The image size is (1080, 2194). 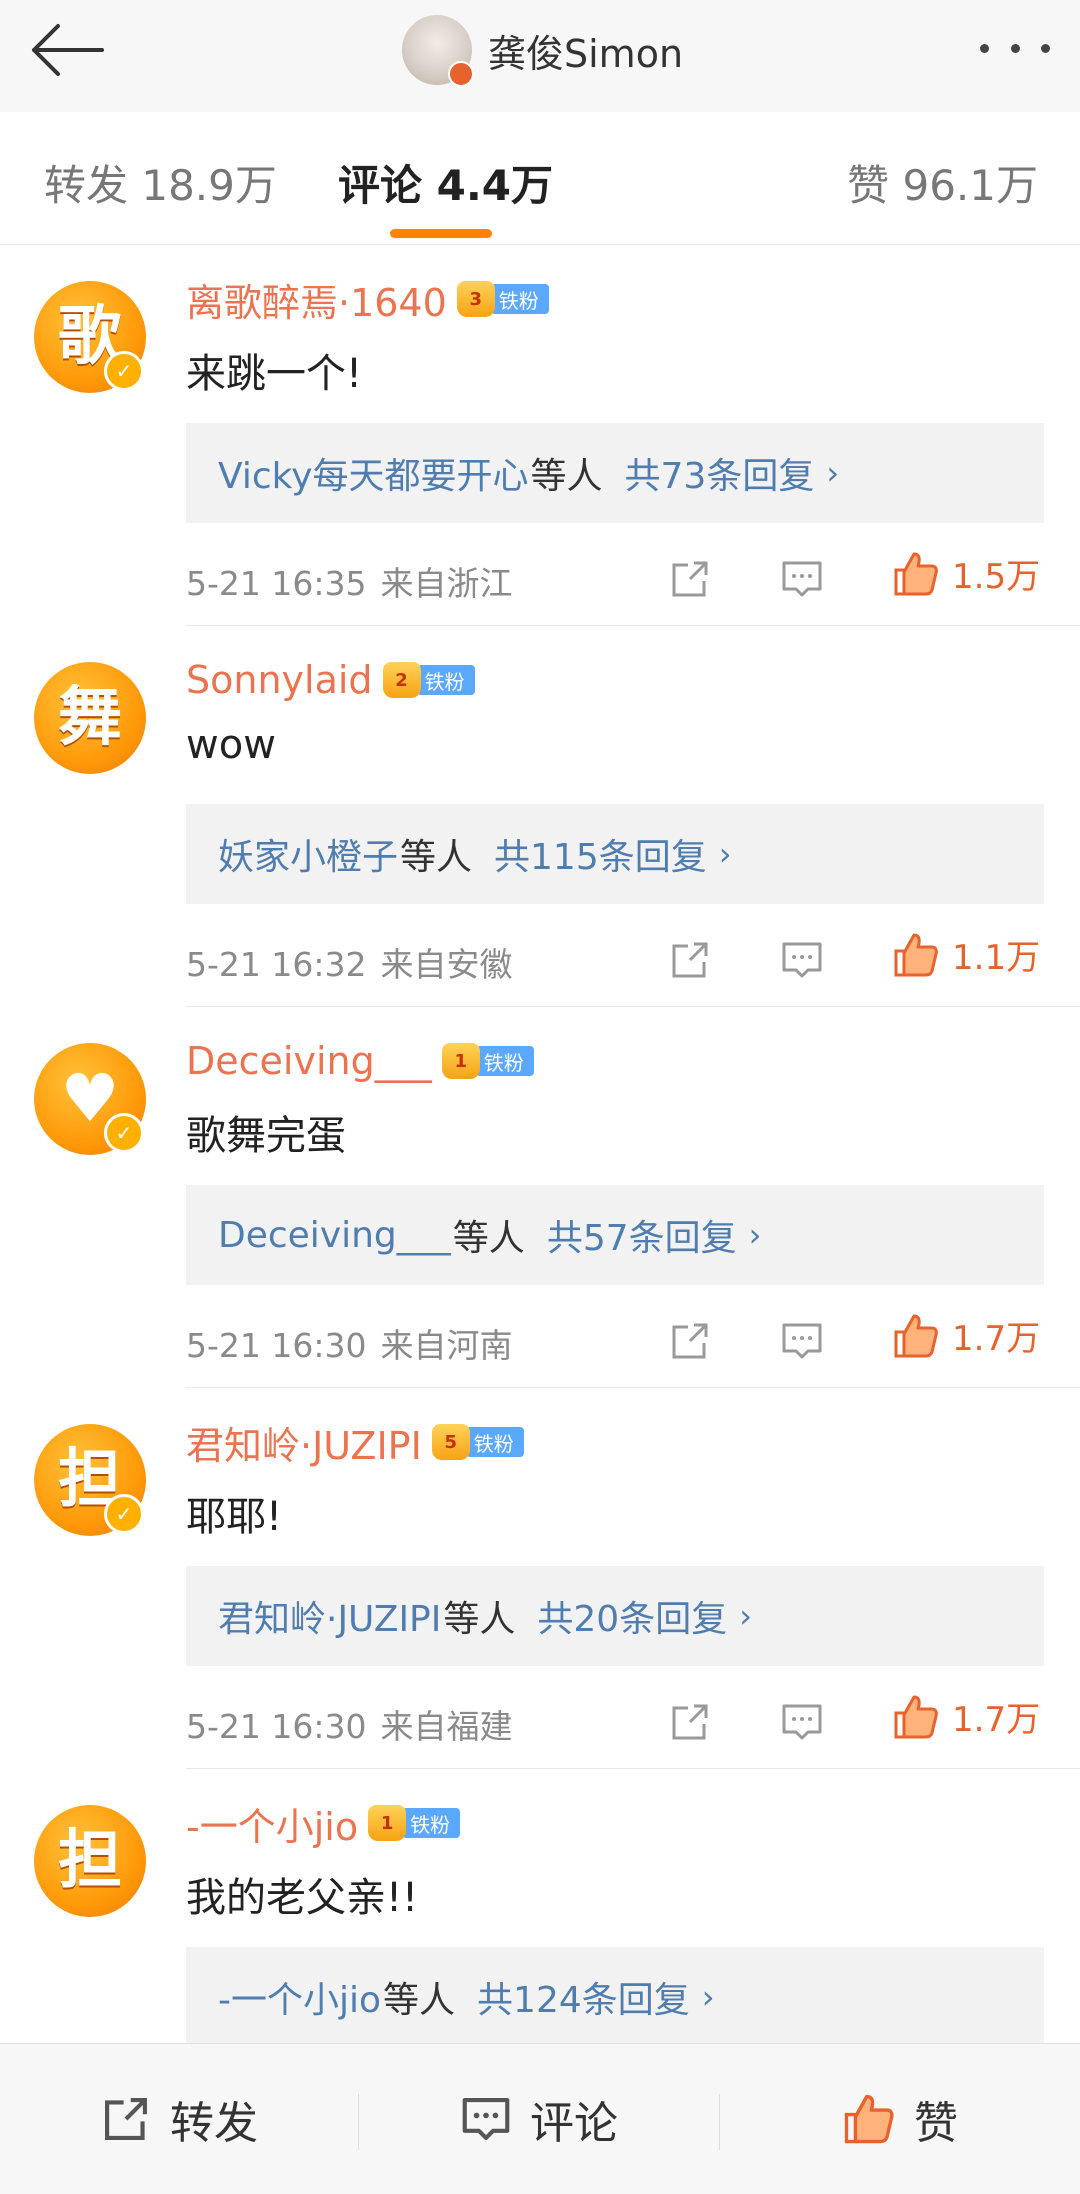 What do you see at coordinates (329, 1616) in the screenshot?
I see `reply-names: 君知岭·JUZIPI` at bounding box center [329, 1616].